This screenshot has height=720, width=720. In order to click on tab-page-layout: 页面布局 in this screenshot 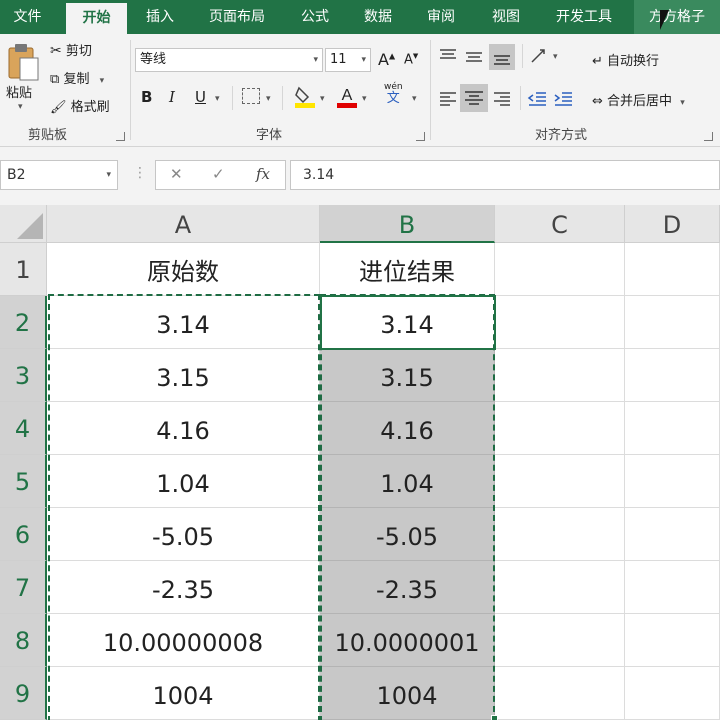, I will do `click(237, 17)`.